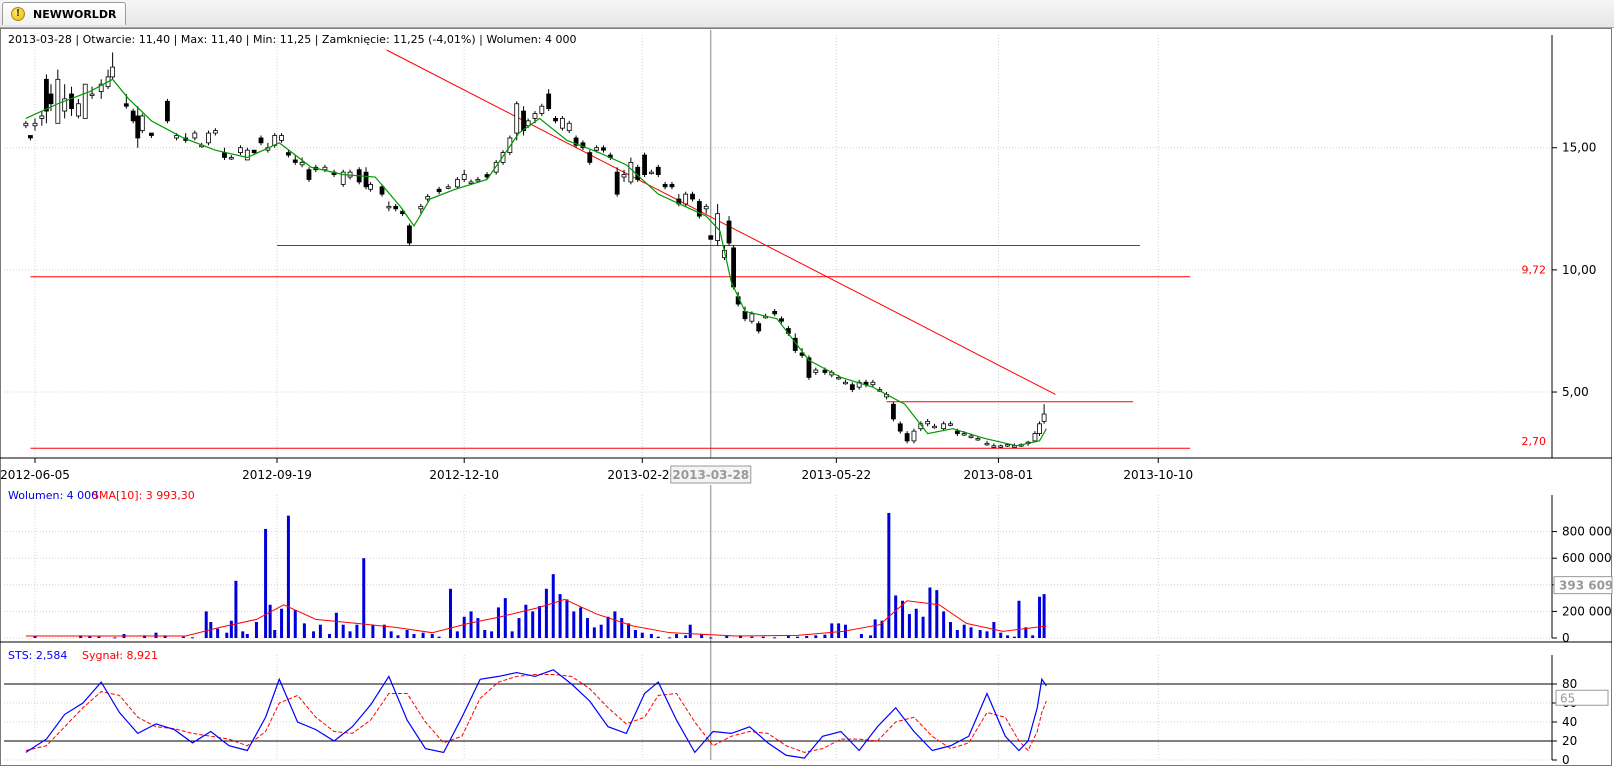  Describe the element at coordinates (1569, 741) in the screenshot. I see `sts-y-tick-label: 20` at that location.